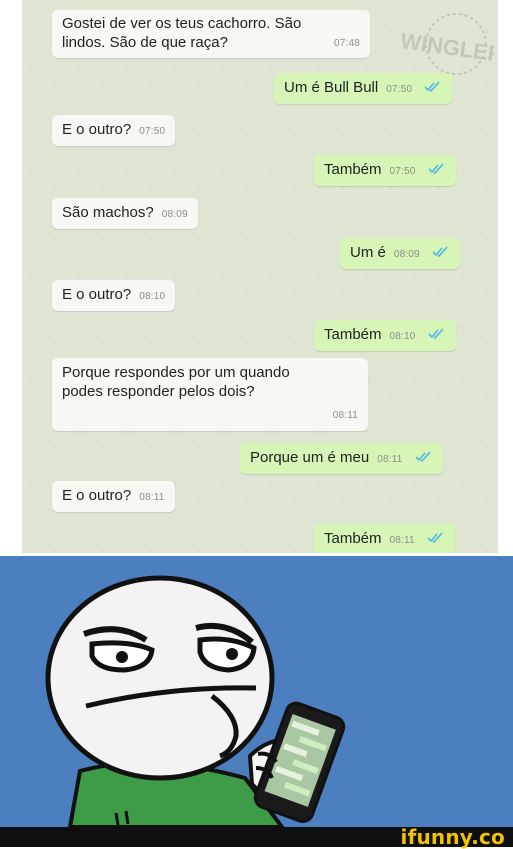 The height and width of the screenshot is (849, 513). I want to click on message-bubble-incoming: E o outro? 07:50, so click(114, 130).